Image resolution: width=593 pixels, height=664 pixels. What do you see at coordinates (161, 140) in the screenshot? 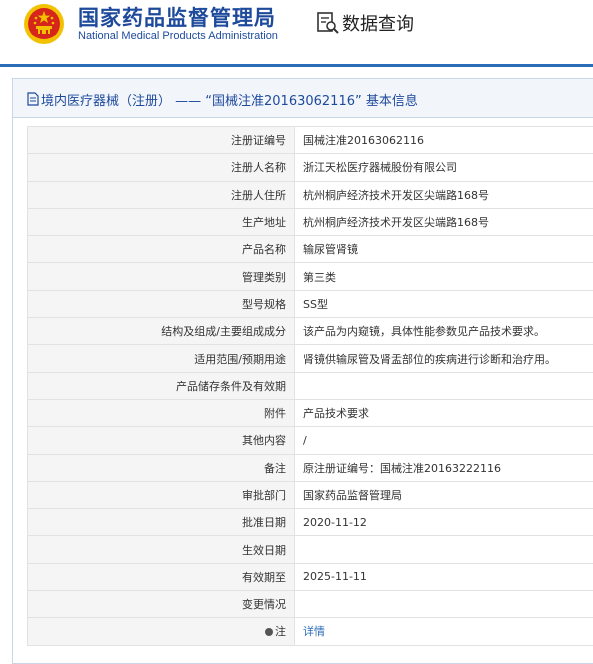
I see `row-label: 注册证编号` at bounding box center [161, 140].